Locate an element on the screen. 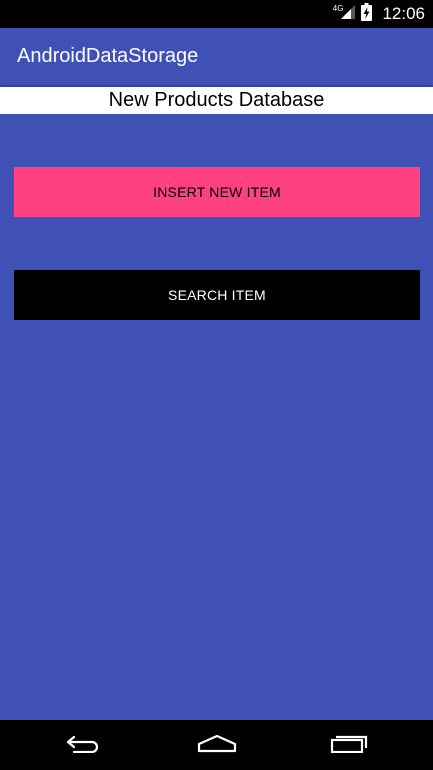  navigation-bar is located at coordinates (216, 745).